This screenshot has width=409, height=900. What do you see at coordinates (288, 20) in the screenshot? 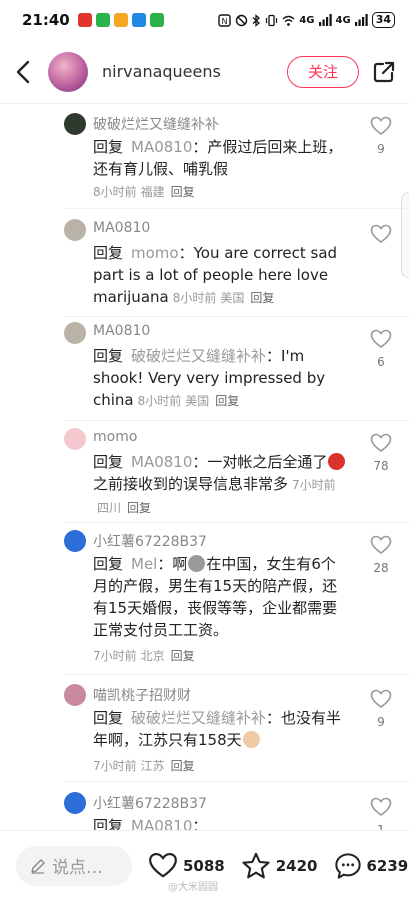
I see `wifi-icon` at bounding box center [288, 20].